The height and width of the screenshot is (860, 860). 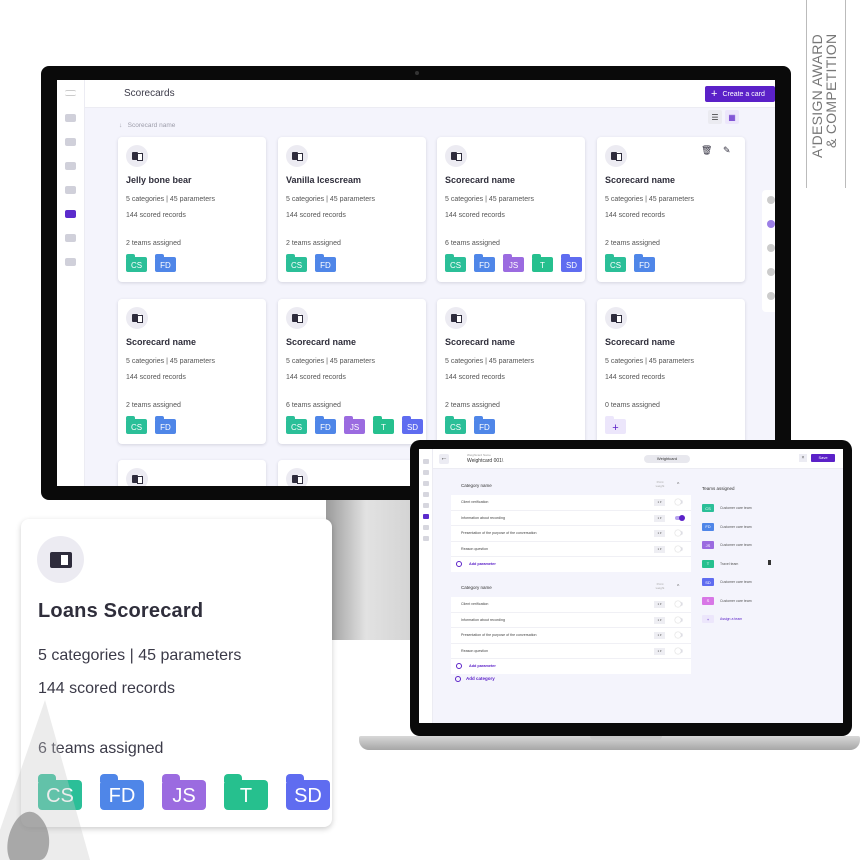 What do you see at coordinates (715, 117) in the screenshot?
I see `list-view-icon: ☰` at bounding box center [715, 117].